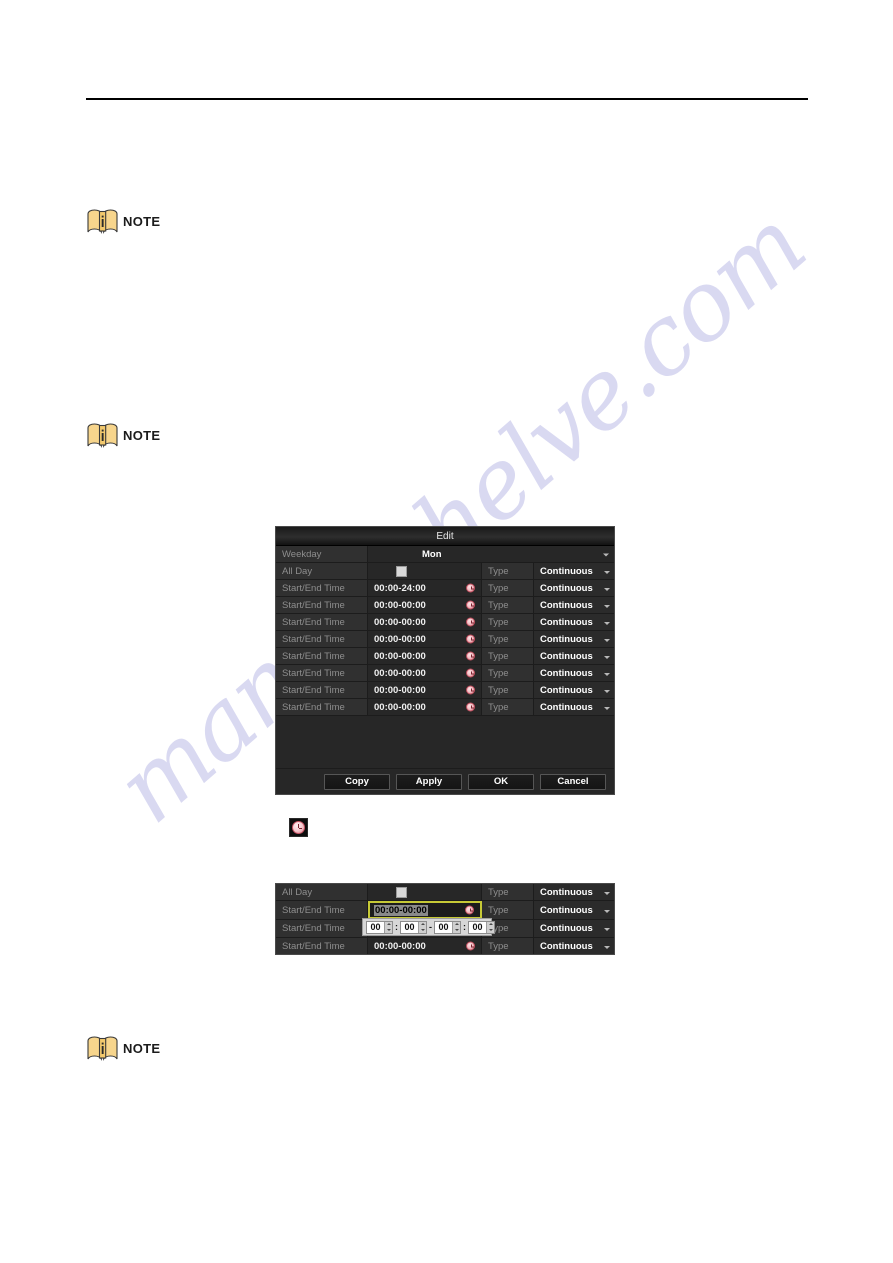  I want to click on note-block-3: NOTE, so click(123, 1048).